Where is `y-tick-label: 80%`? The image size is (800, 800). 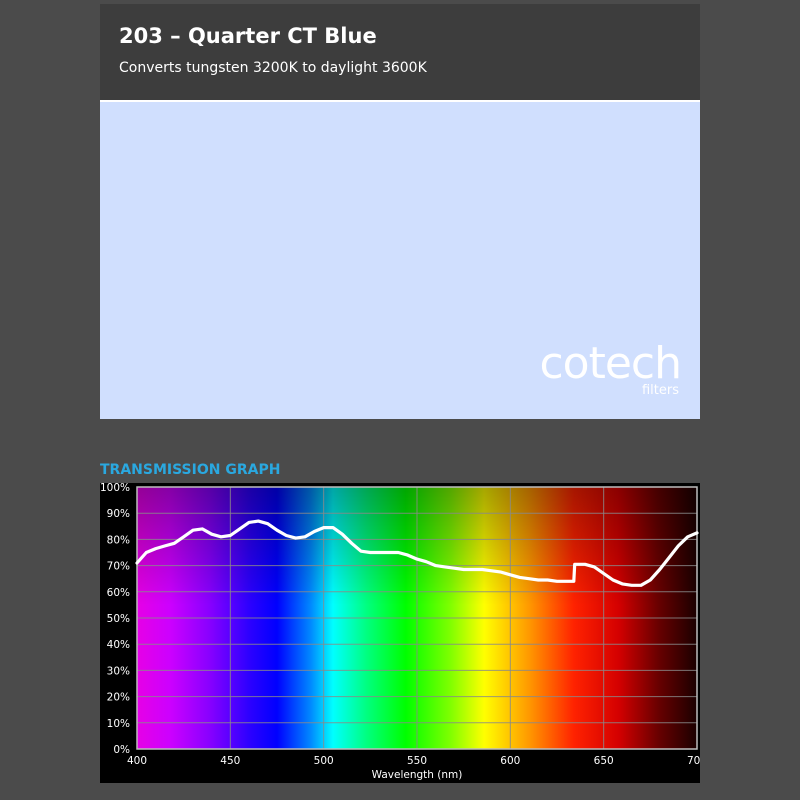
y-tick-label: 80% is located at coordinates (118, 540).